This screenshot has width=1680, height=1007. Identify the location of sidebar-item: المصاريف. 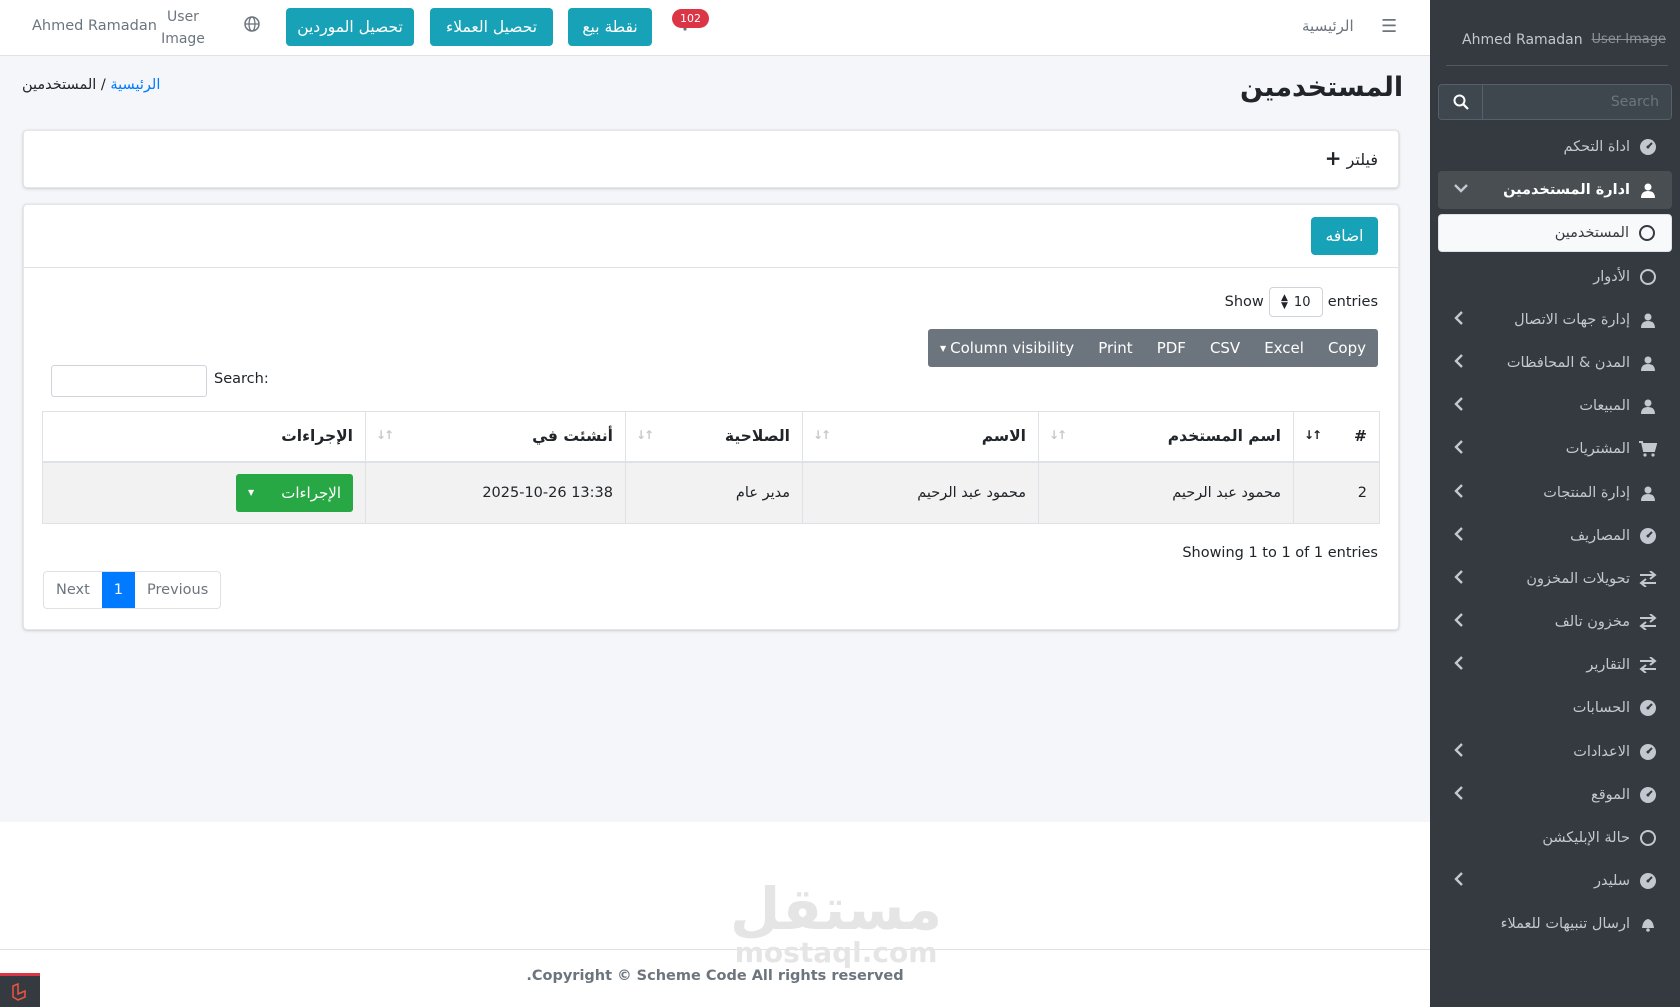
(1555, 536).